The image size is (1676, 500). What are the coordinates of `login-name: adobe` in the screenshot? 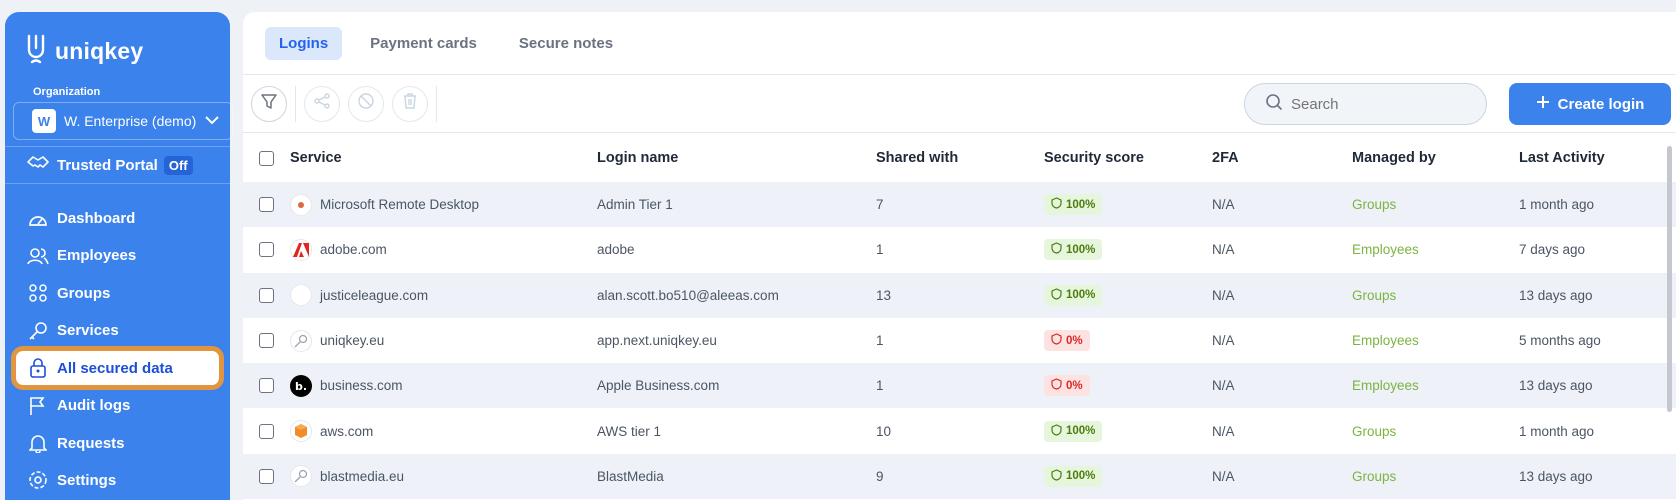 It's located at (616, 250).